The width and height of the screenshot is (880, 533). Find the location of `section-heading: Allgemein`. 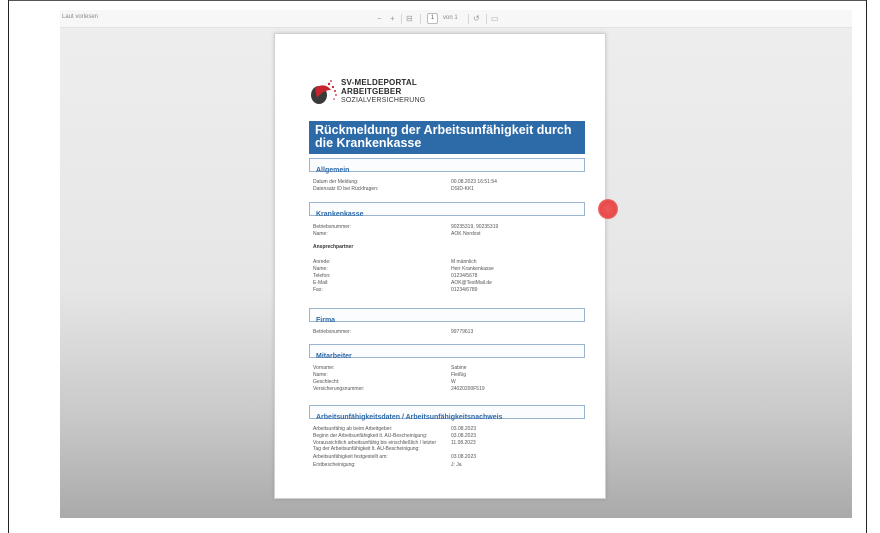

section-heading: Allgemein is located at coordinates (333, 170).